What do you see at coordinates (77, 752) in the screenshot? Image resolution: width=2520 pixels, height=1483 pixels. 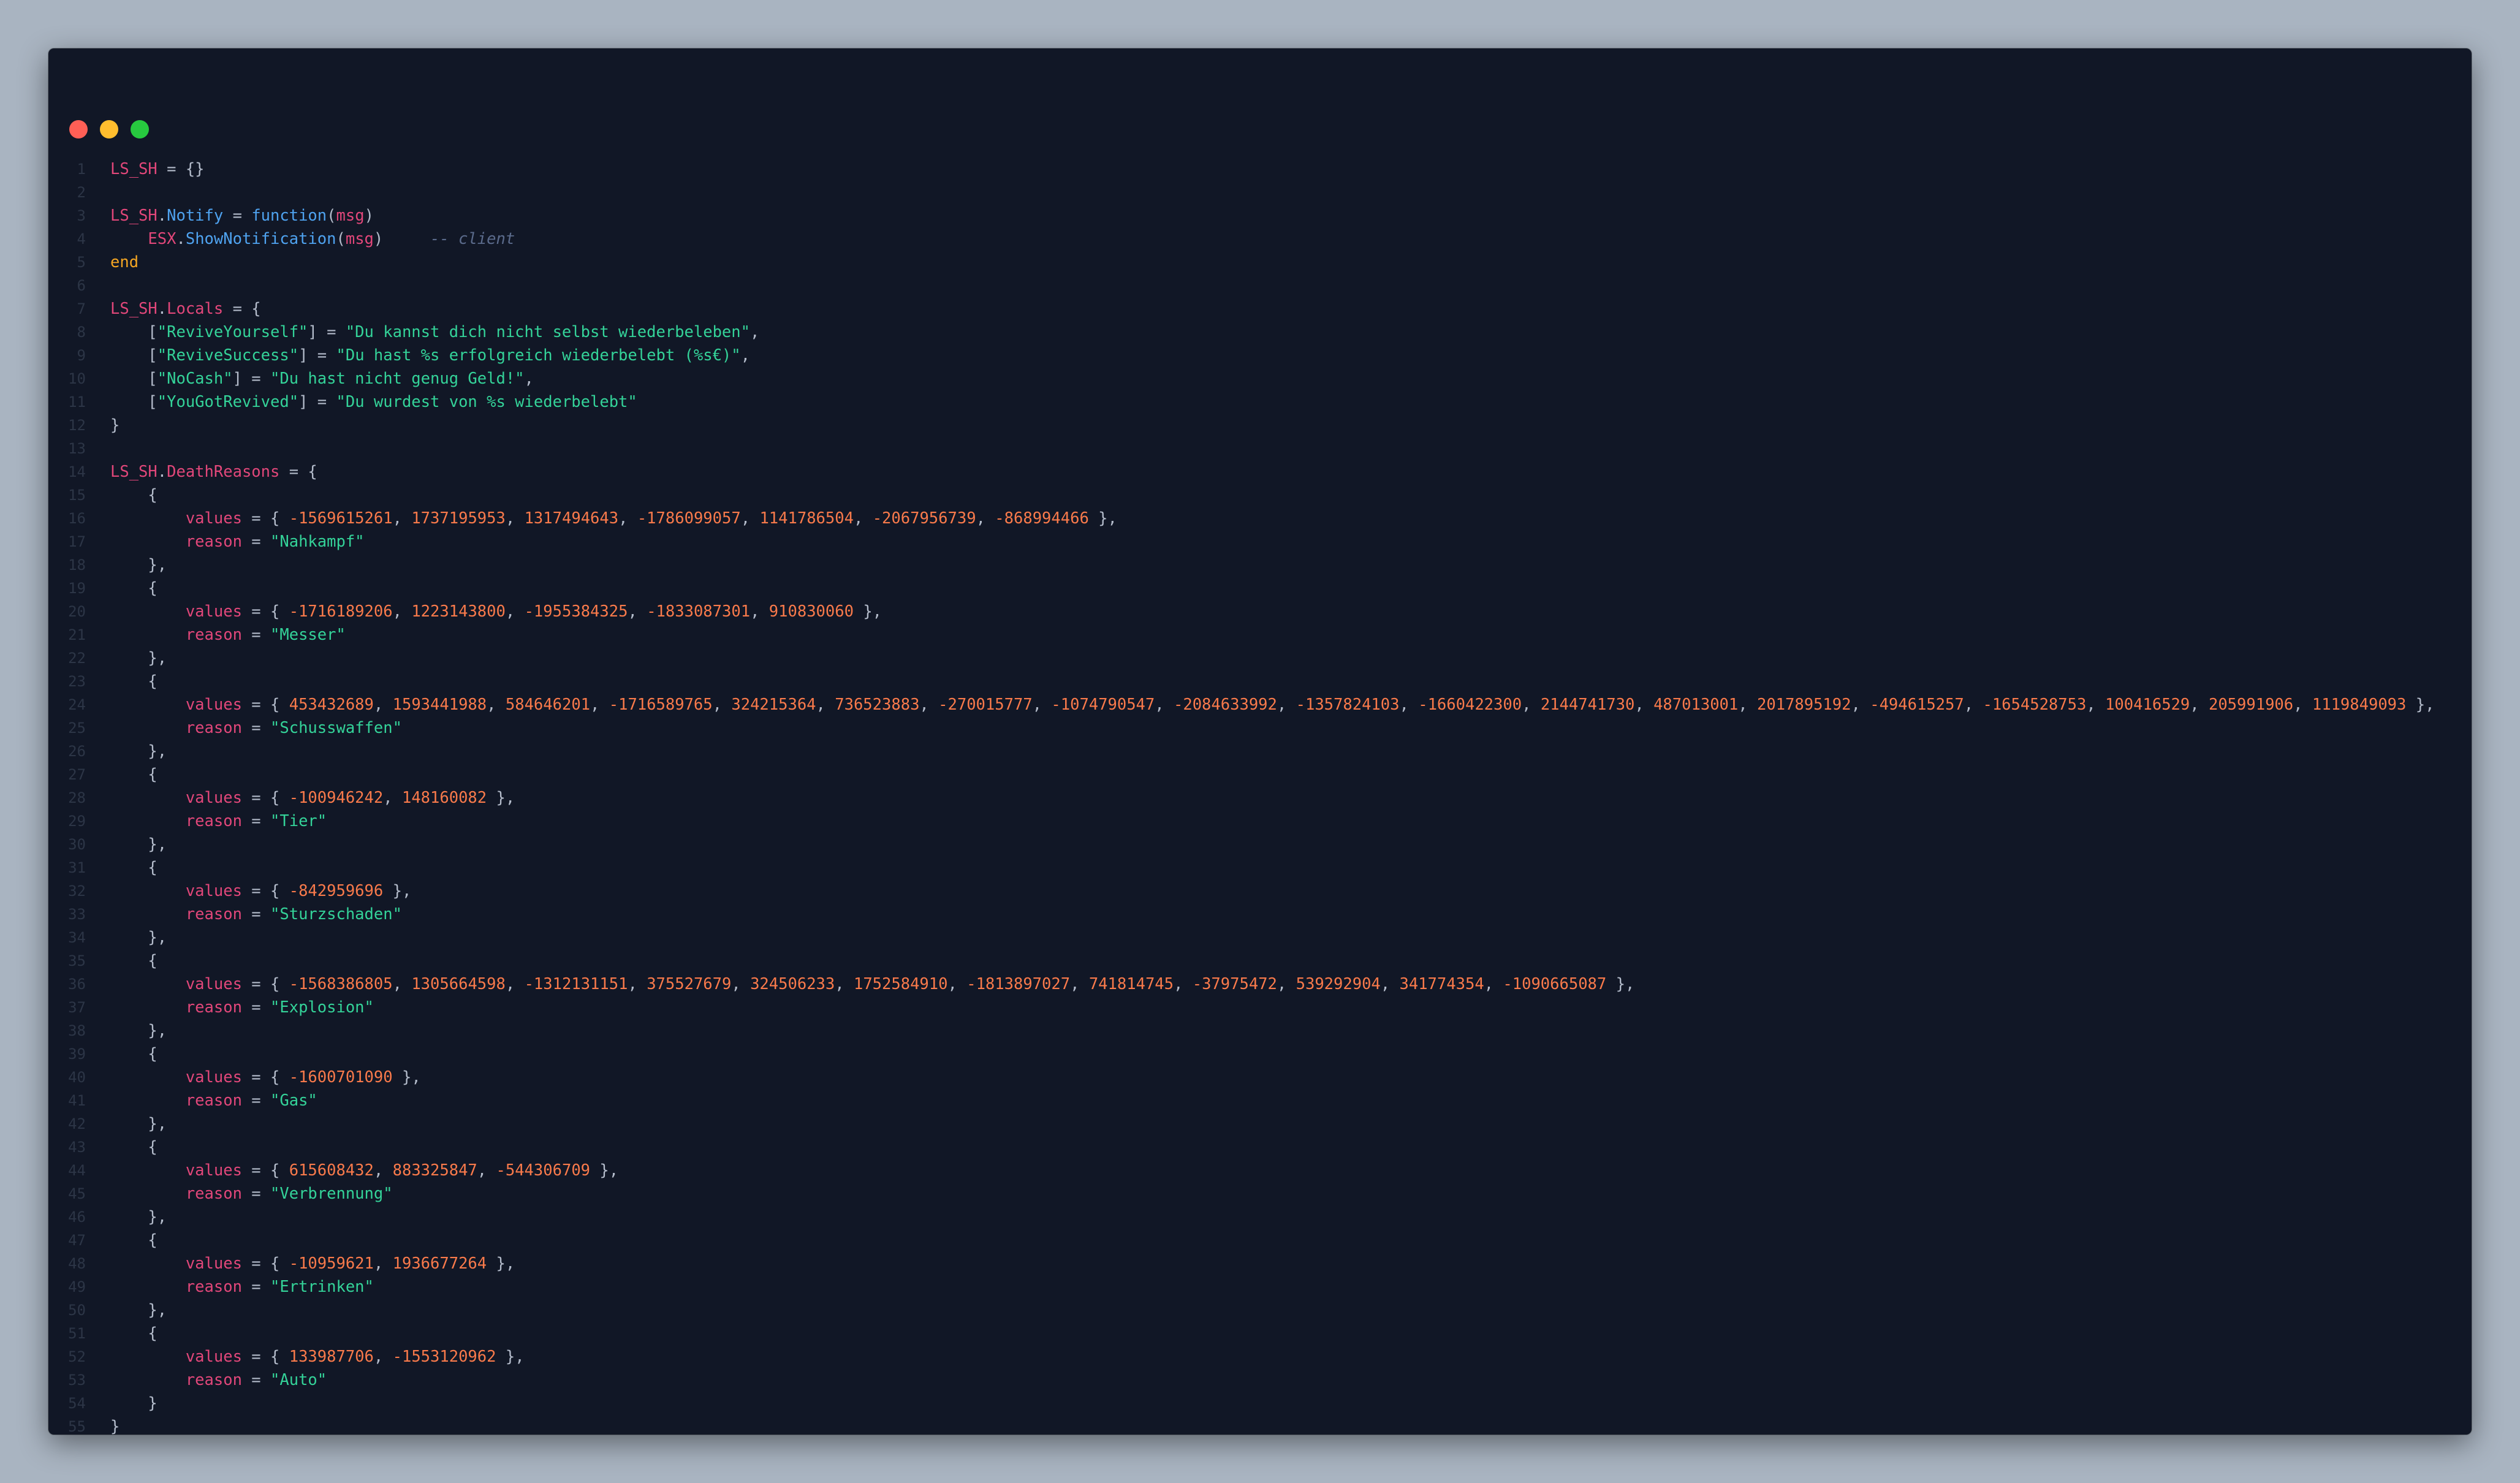 I see `line-number: 26` at bounding box center [77, 752].